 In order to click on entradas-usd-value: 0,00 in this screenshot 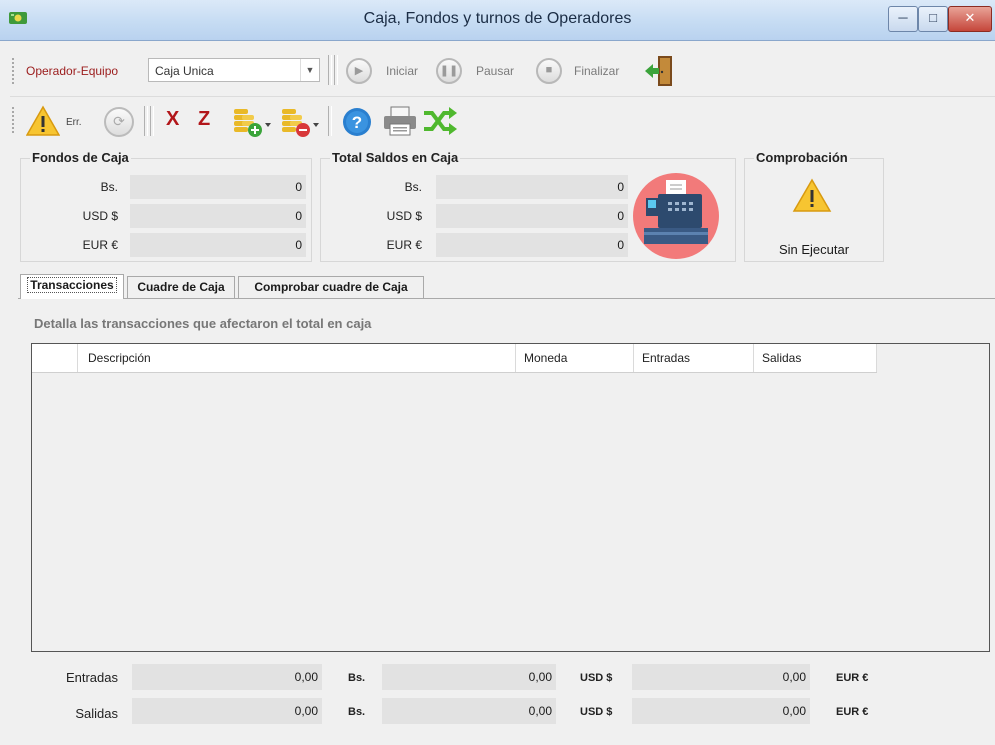, I will do `click(469, 677)`.